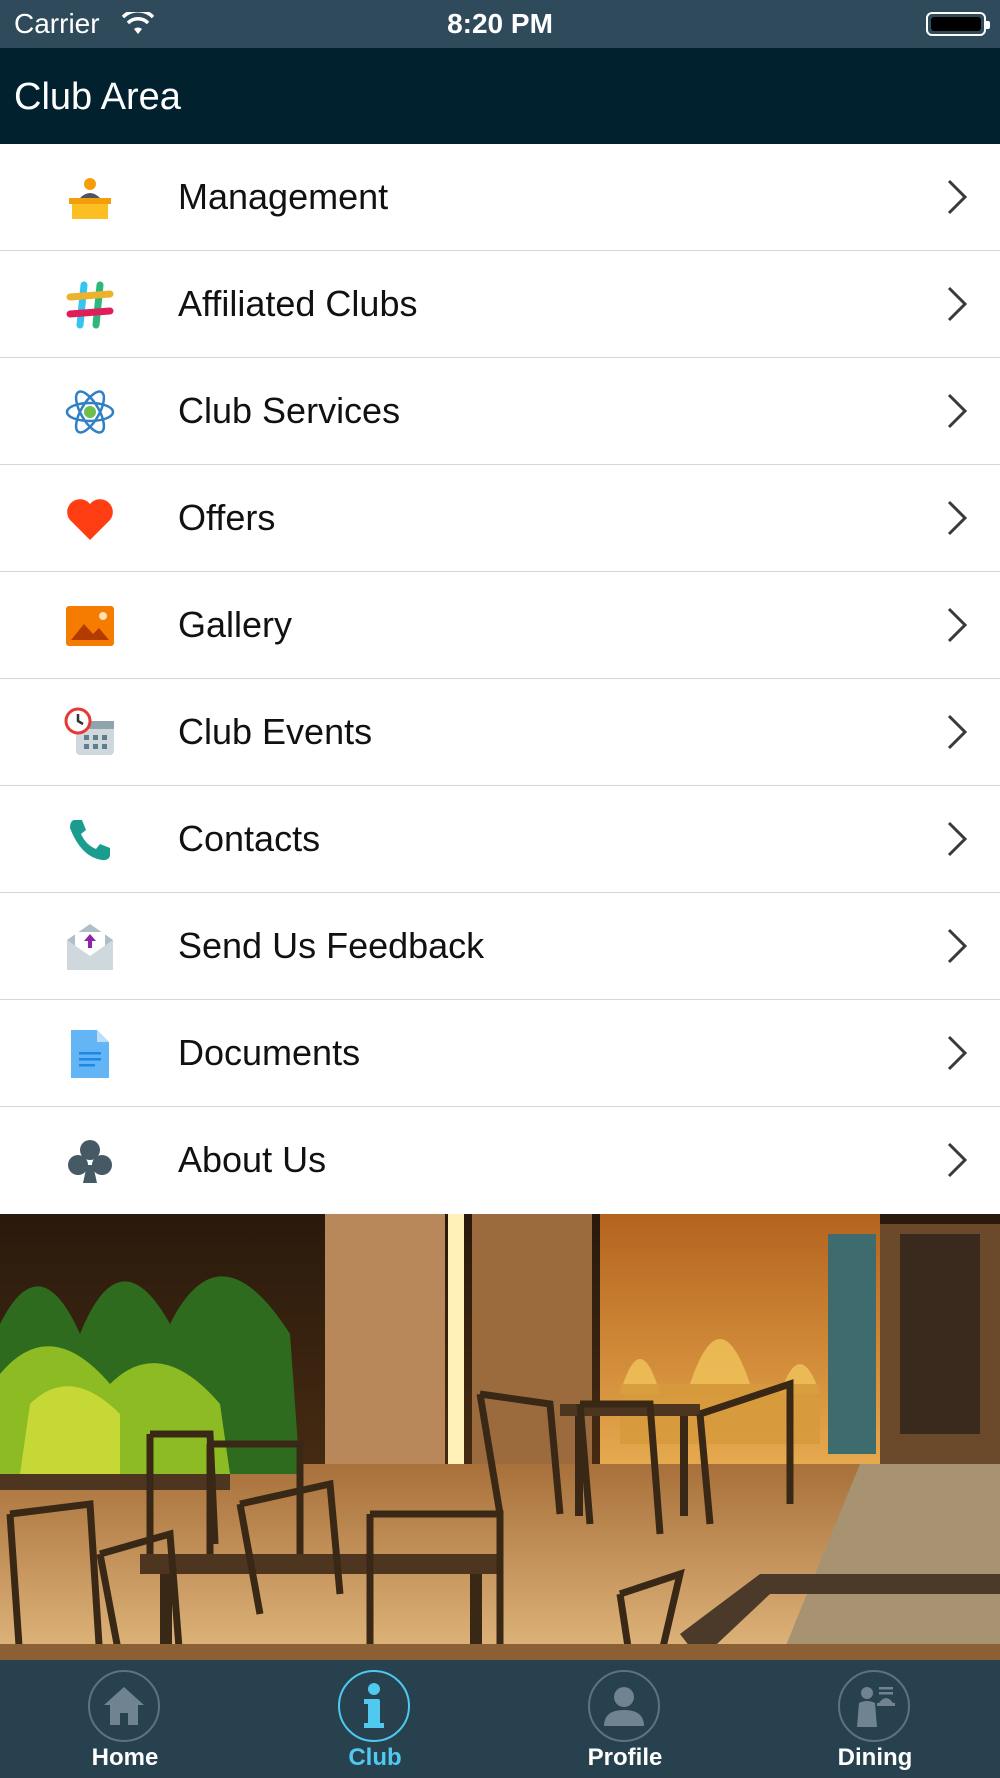 The width and height of the screenshot is (1000, 1778). Describe the element at coordinates (500, 411) in the screenshot. I see `menu-item-club-services: Club Services` at that location.